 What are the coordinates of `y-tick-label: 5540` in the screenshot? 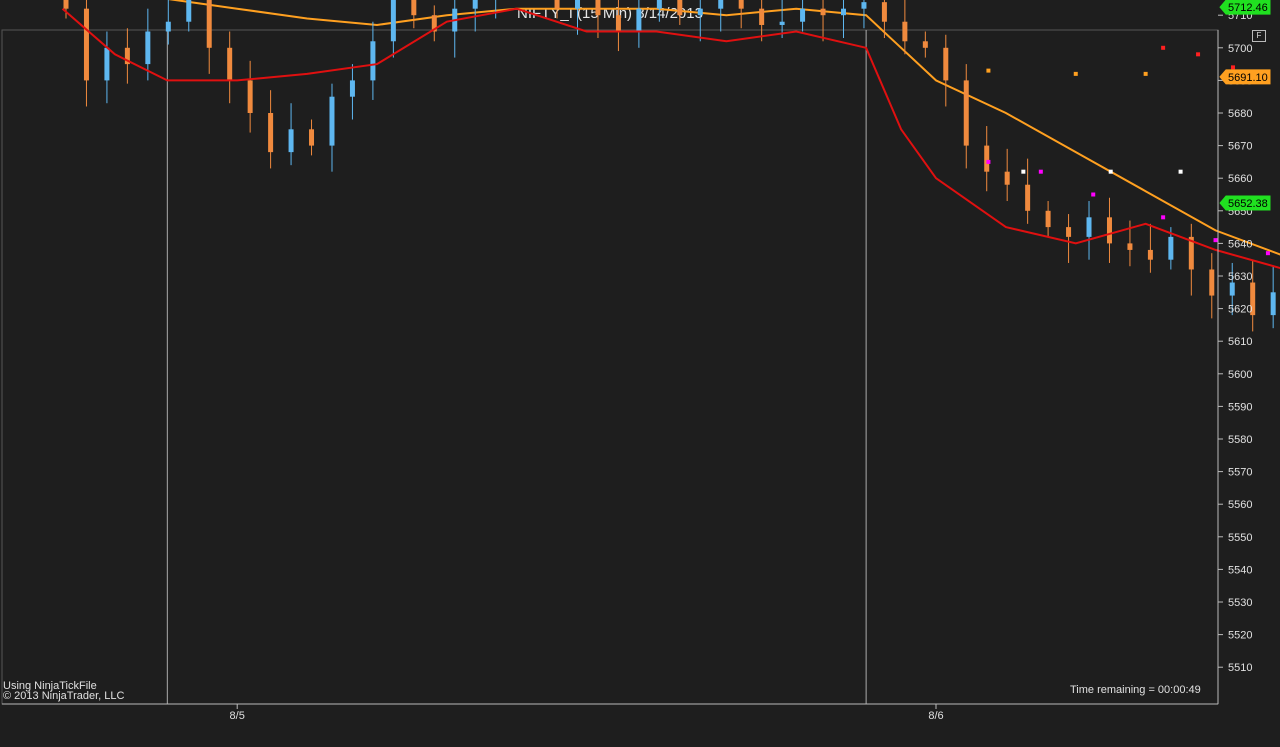 It's located at (1240, 570).